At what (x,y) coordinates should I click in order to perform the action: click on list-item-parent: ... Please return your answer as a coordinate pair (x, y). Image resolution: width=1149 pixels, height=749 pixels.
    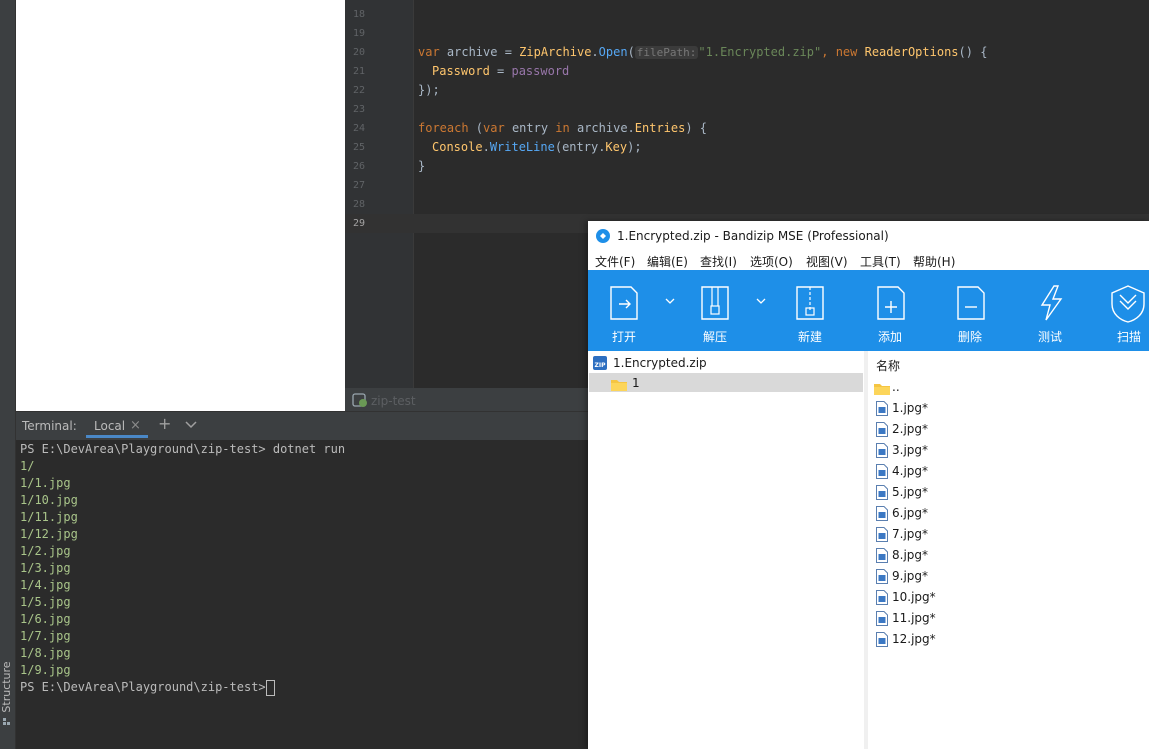
    Looking at the image, I should click on (896, 387).